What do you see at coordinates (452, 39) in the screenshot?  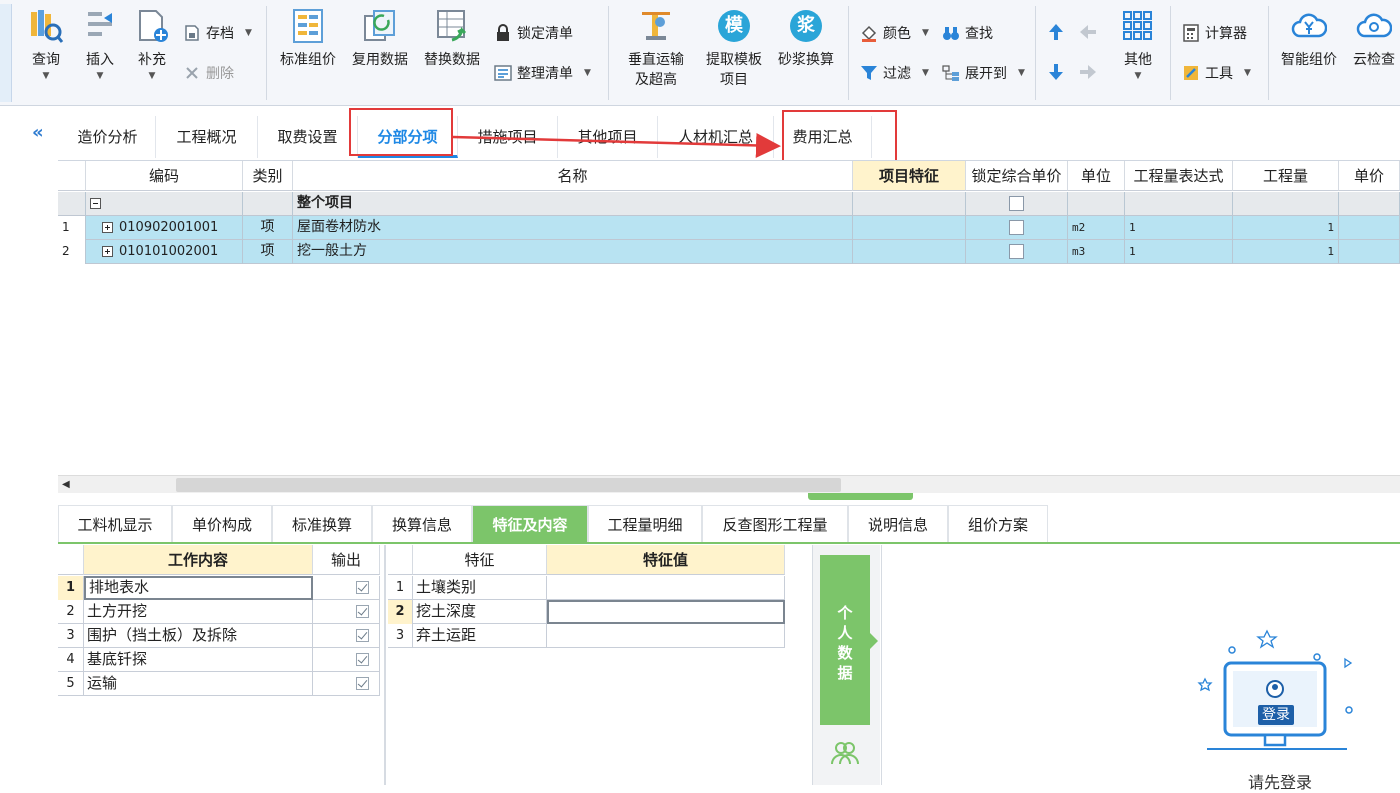 I see `replace-data-button: 替换数据` at bounding box center [452, 39].